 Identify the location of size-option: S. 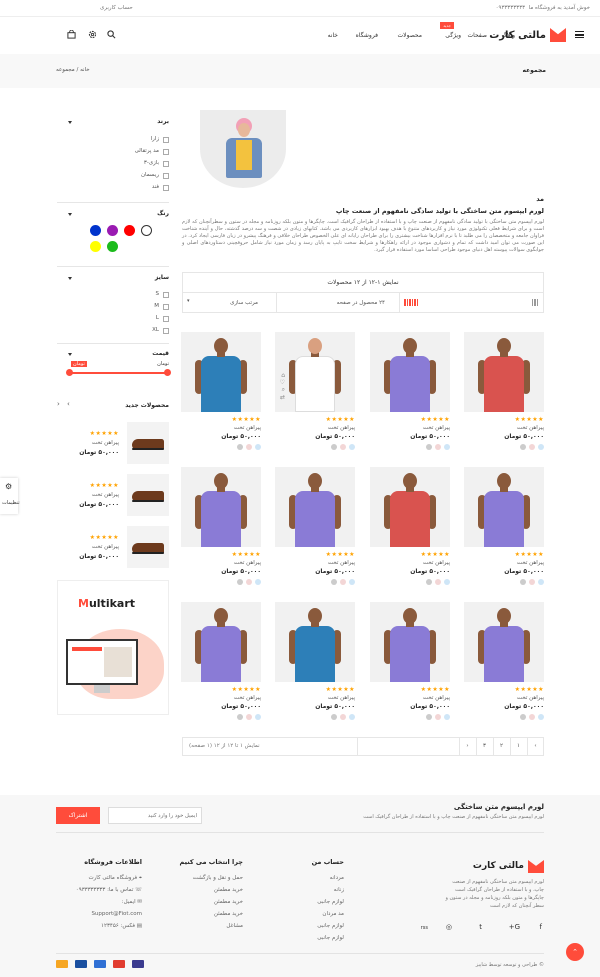
(119, 295).